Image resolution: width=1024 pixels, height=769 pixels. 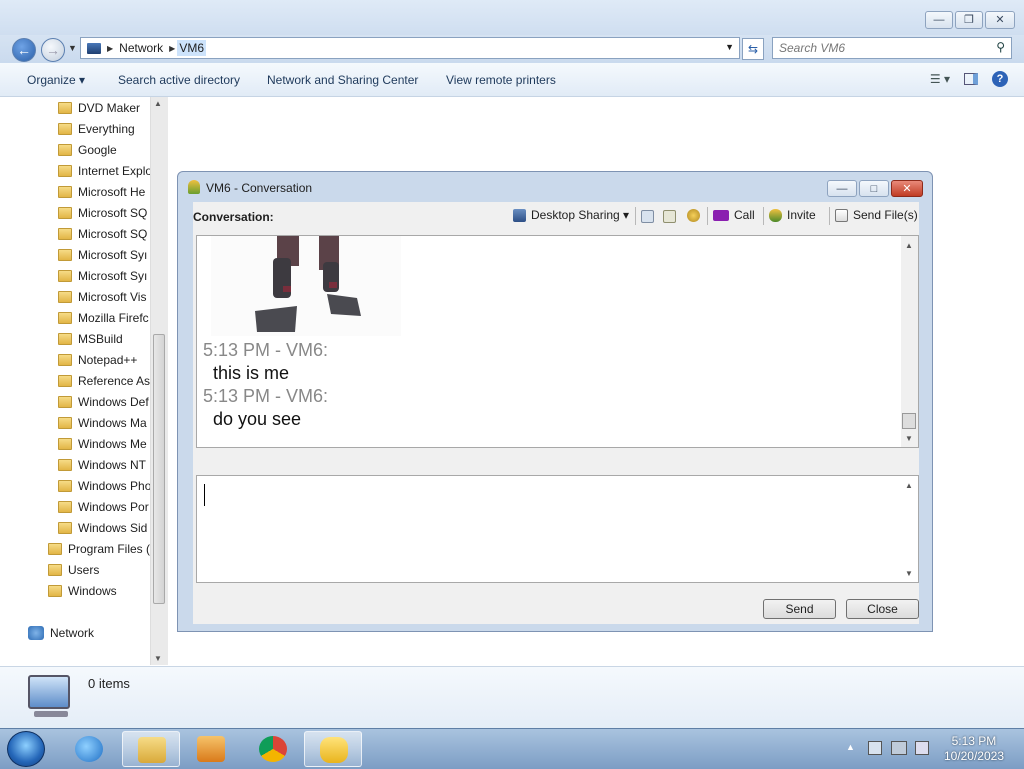 What do you see at coordinates (969, 20) in the screenshot?
I see `maximize-button: ❐` at bounding box center [969, 20].